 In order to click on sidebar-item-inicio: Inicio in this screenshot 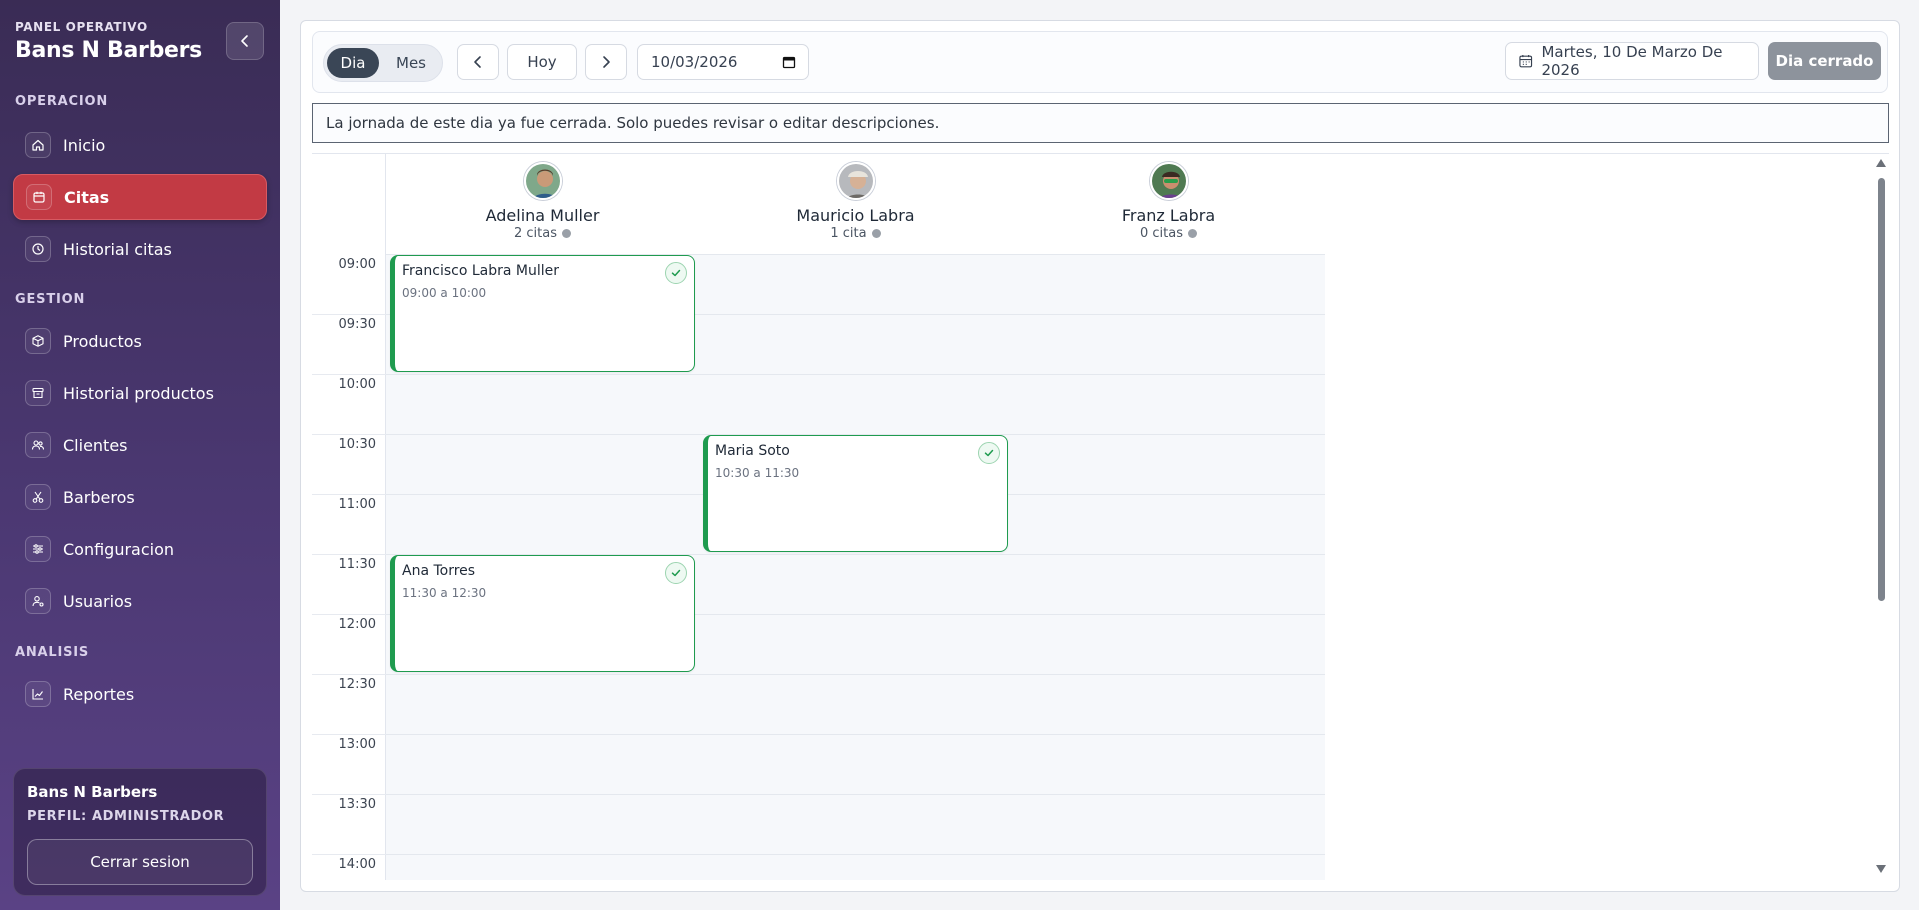, I will do `click(140, 145)`.